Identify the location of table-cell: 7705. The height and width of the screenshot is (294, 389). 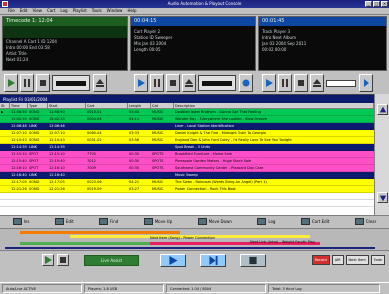
(91, 154).